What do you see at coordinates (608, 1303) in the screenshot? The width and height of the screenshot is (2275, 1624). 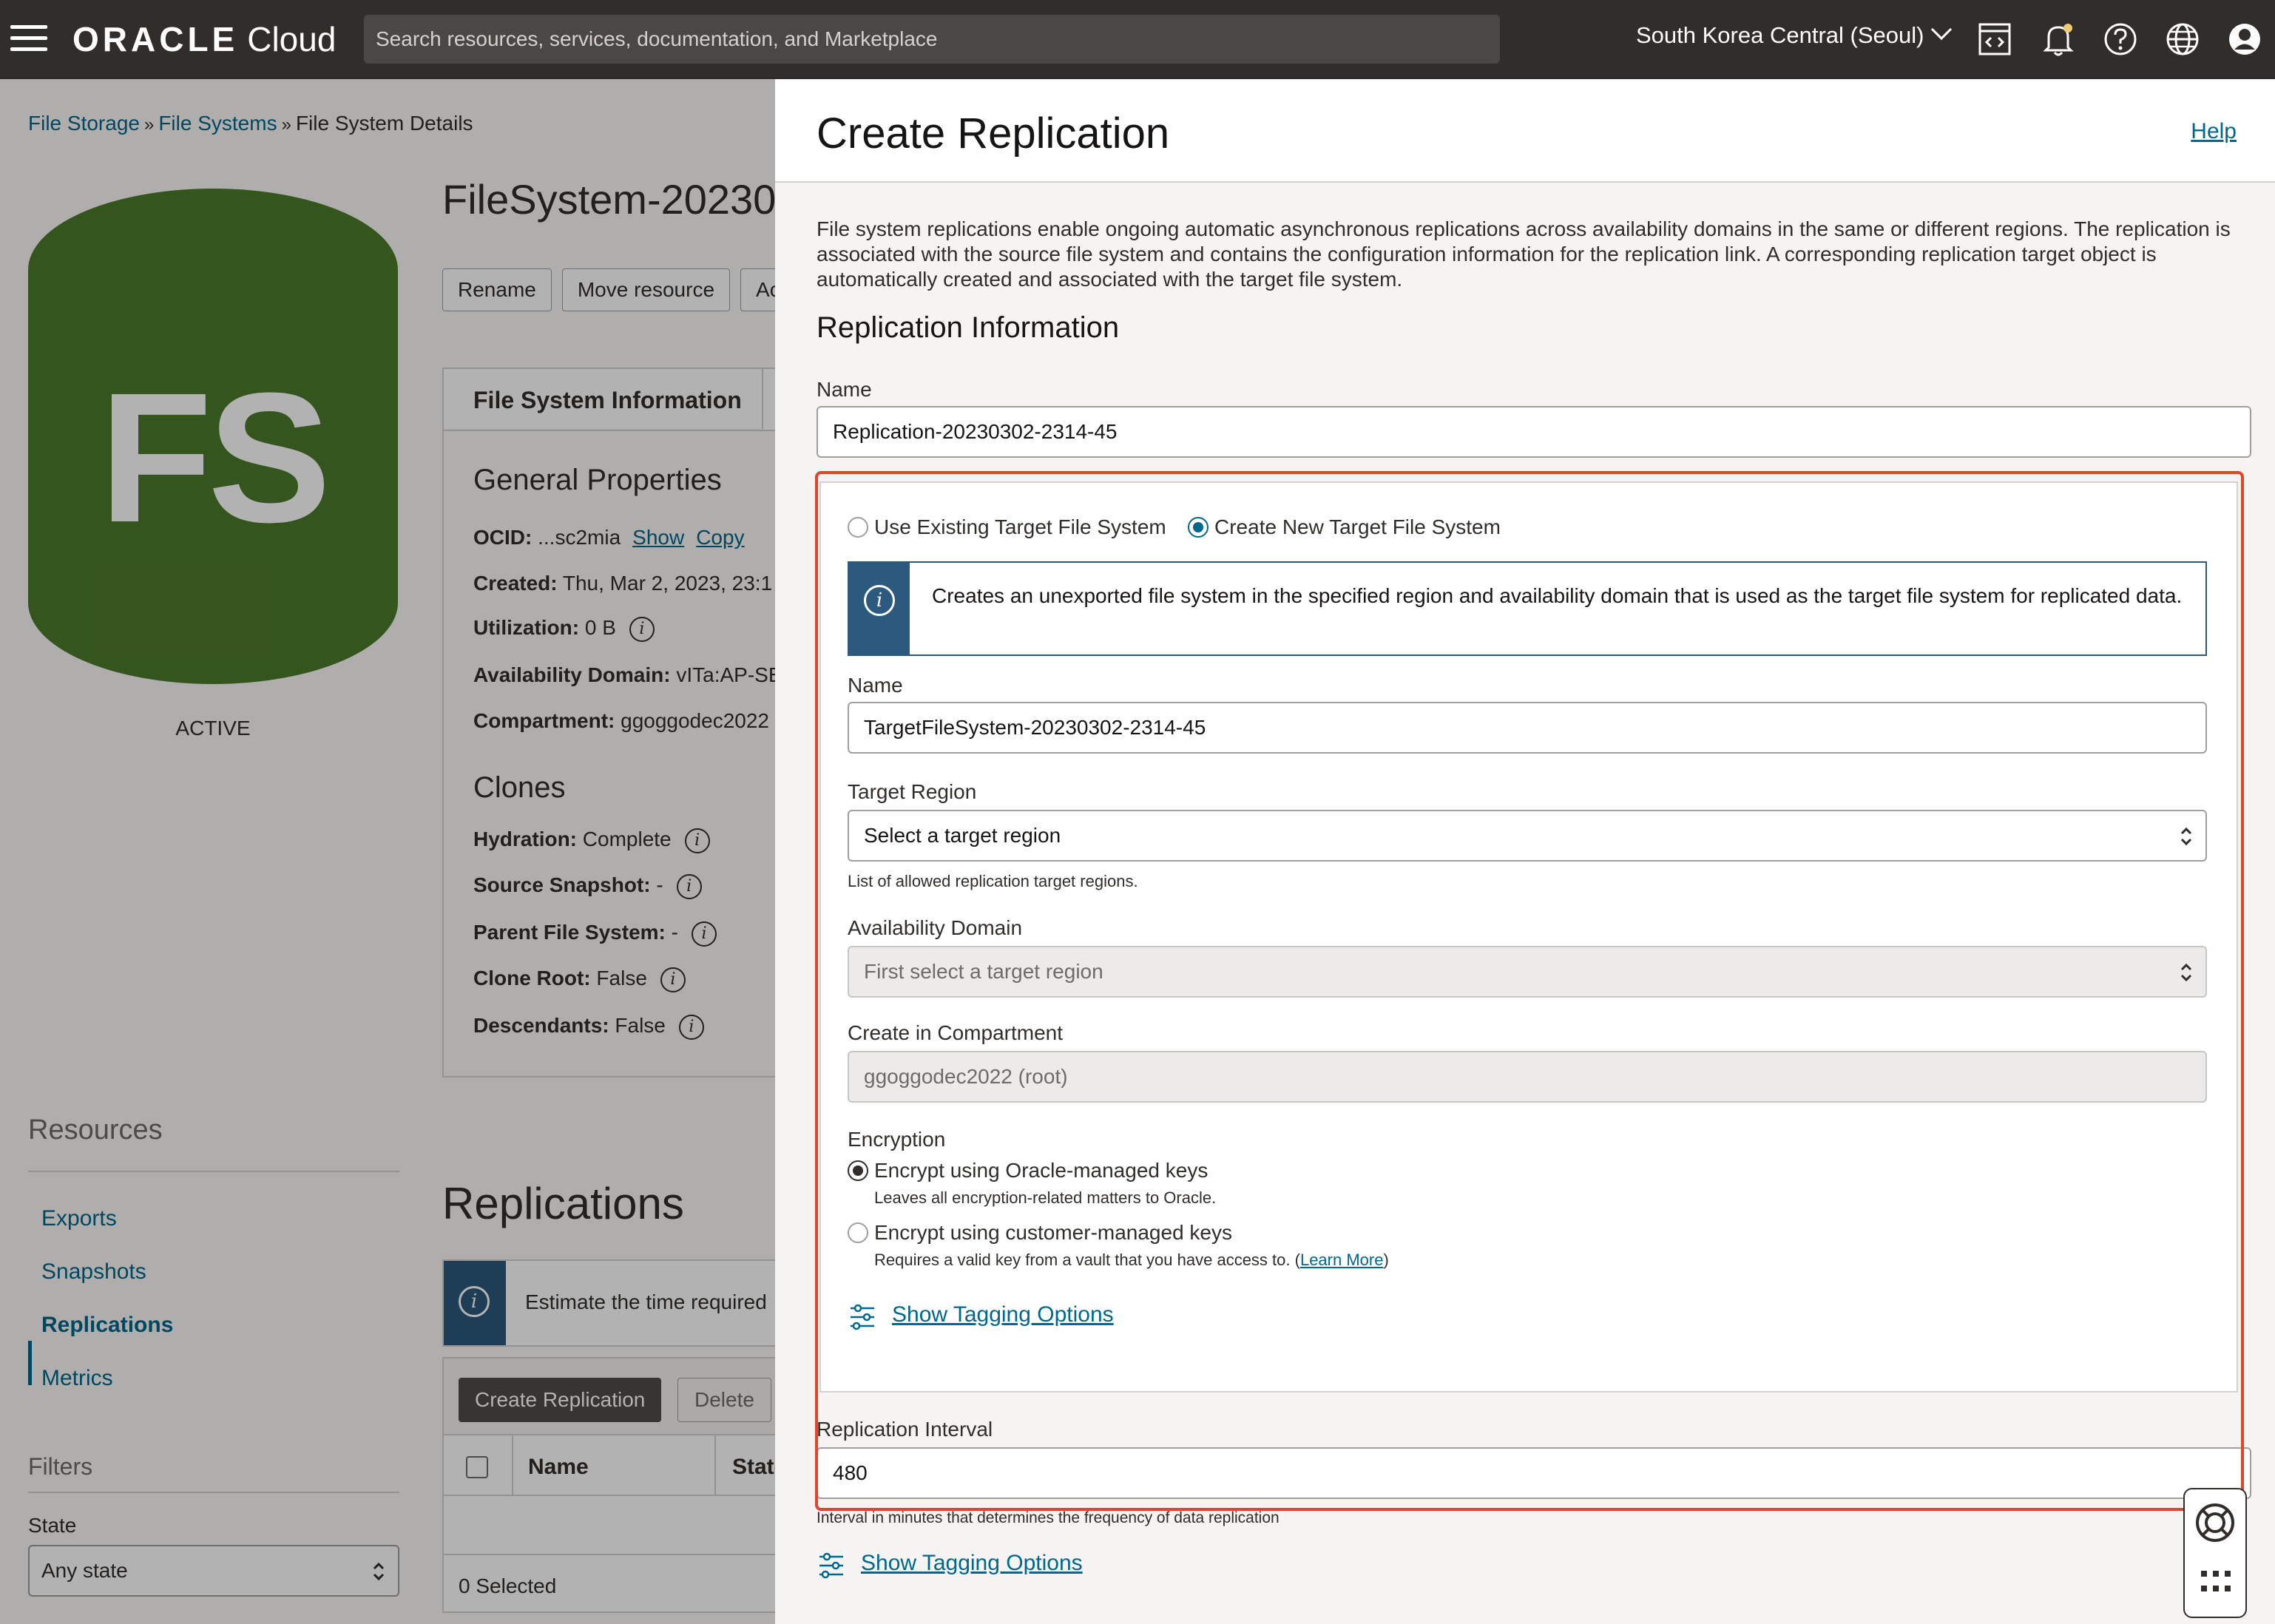 I see `estimate-callout: i Estimate the time required` at bounding box center [608, 1303].